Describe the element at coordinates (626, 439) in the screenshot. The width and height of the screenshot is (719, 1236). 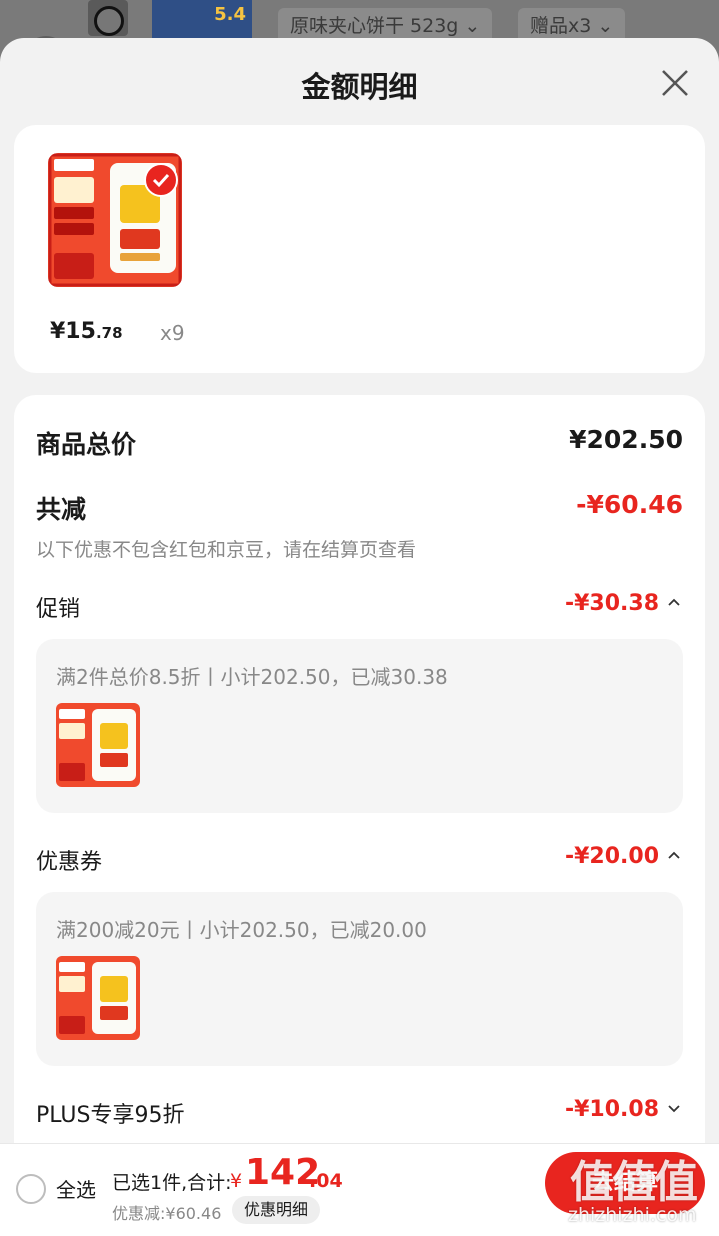
I see `total-value: ¥202.50` at that location.